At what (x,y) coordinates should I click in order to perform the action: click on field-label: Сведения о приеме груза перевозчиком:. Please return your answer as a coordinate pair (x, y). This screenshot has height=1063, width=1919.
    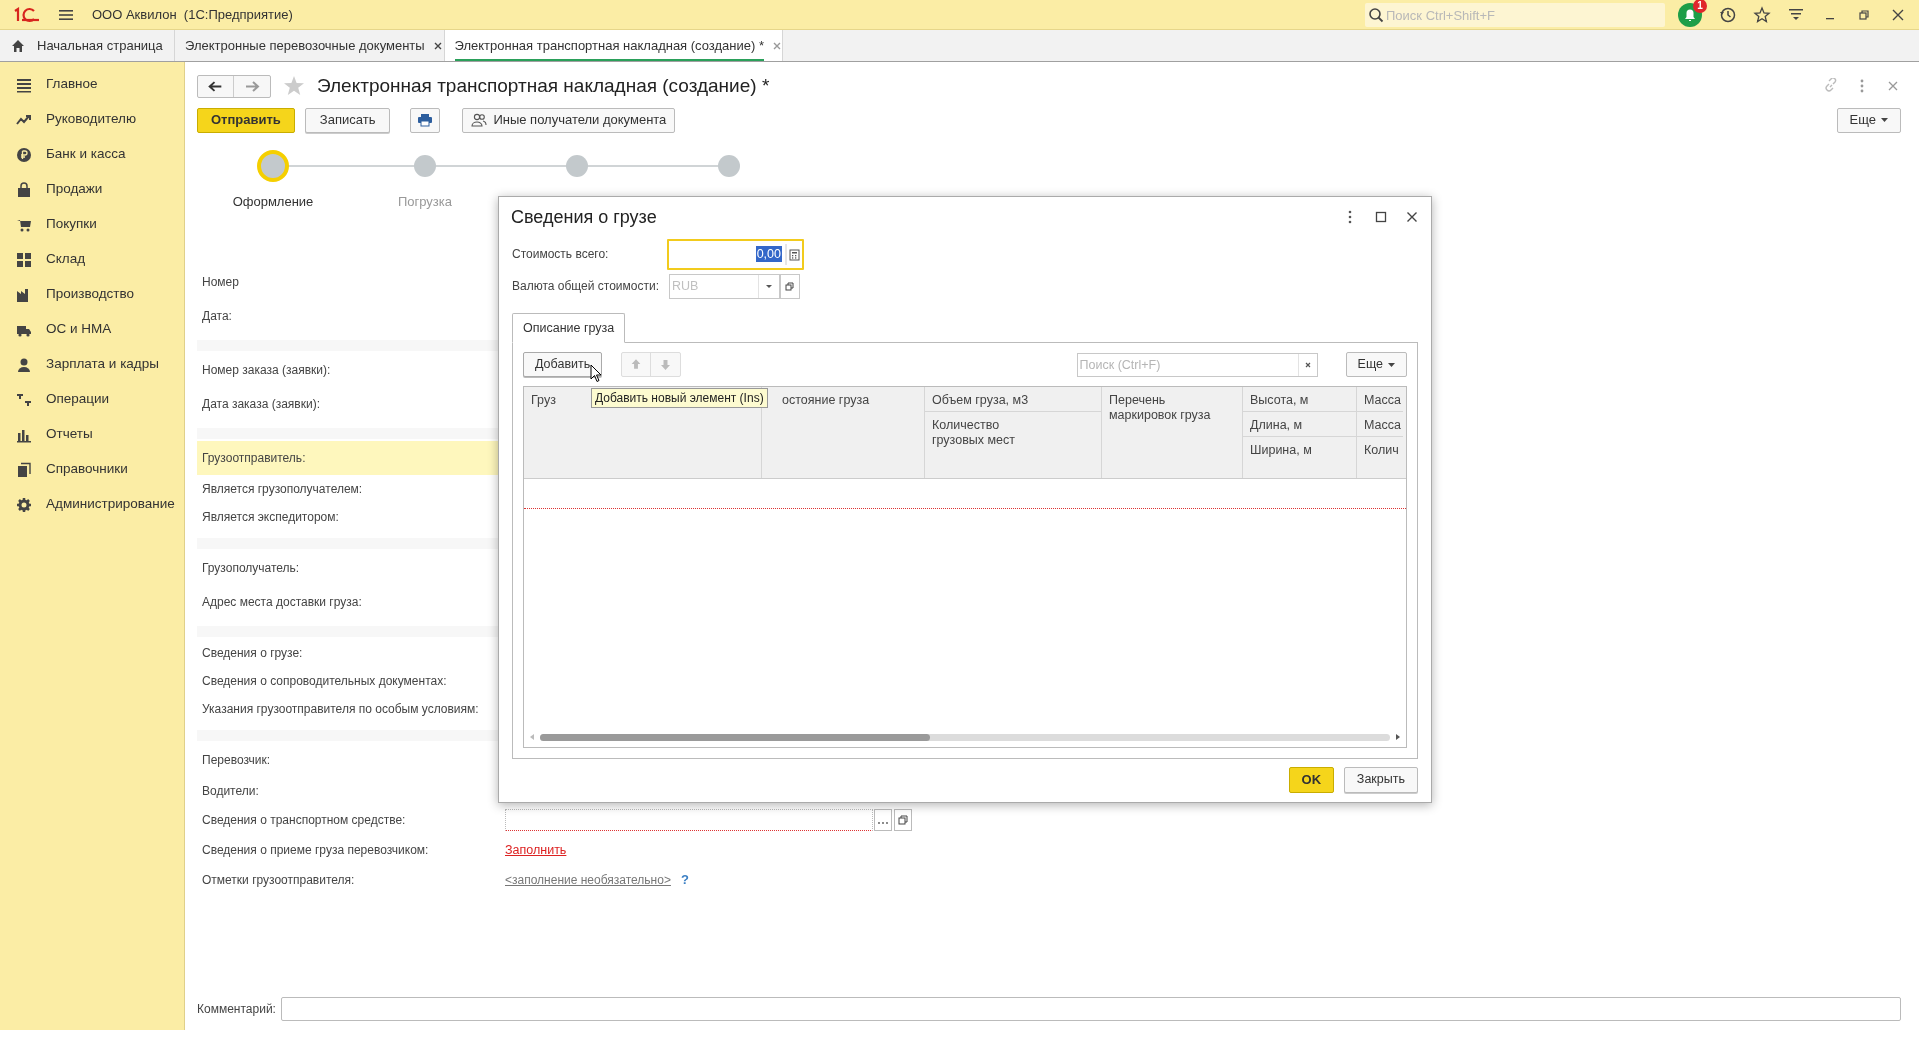
    Looking at the image, I should click on (315, 850).